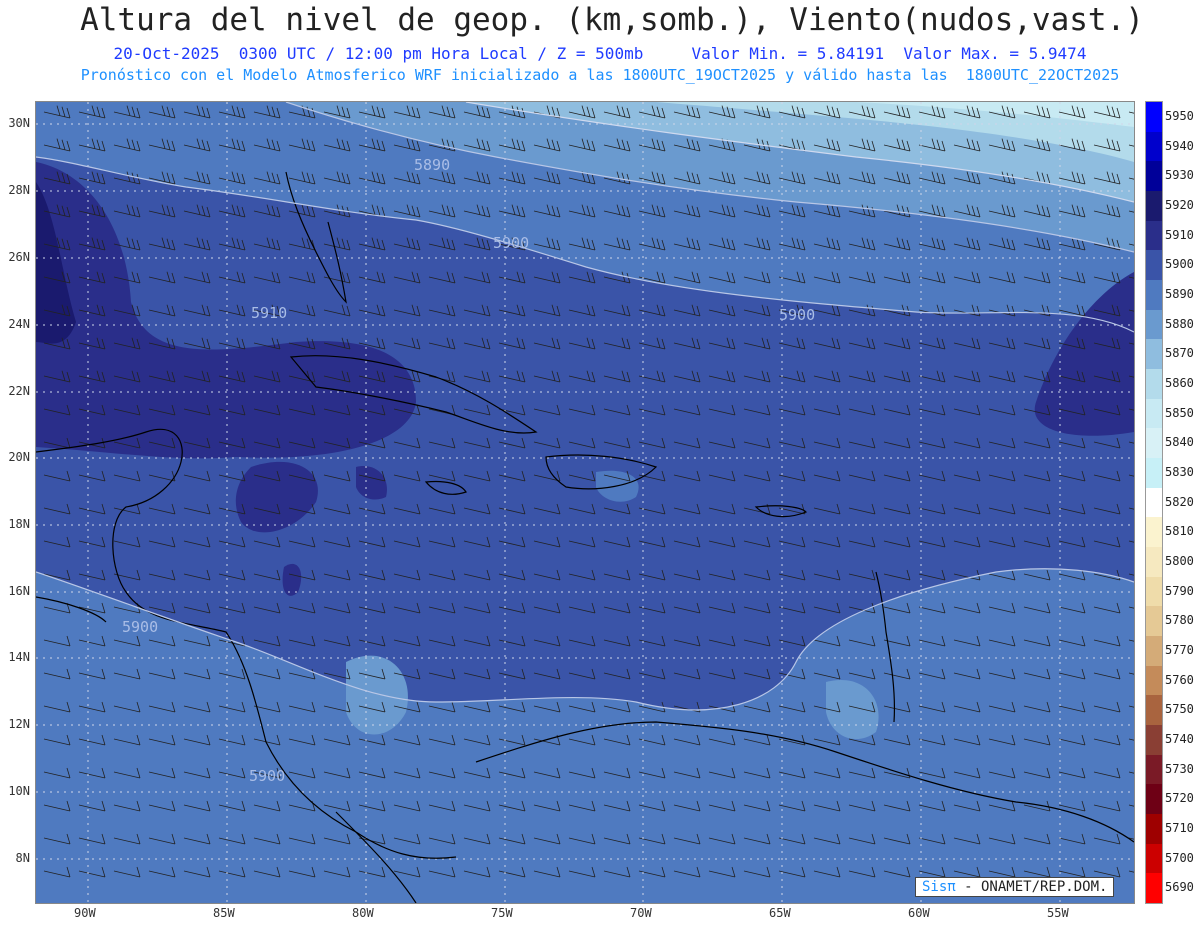  What do you see at coordinates (1058, 913) in the screenshot?
I see `lon-label: 55W` at bounding box center [1058, 913].